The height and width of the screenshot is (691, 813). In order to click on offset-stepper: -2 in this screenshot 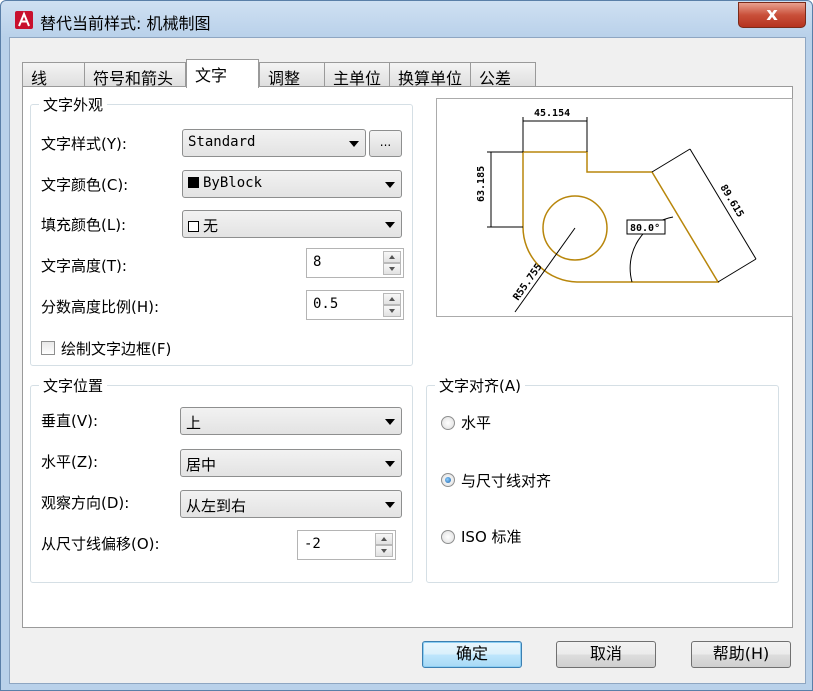, I will do `click(346, 545)`.